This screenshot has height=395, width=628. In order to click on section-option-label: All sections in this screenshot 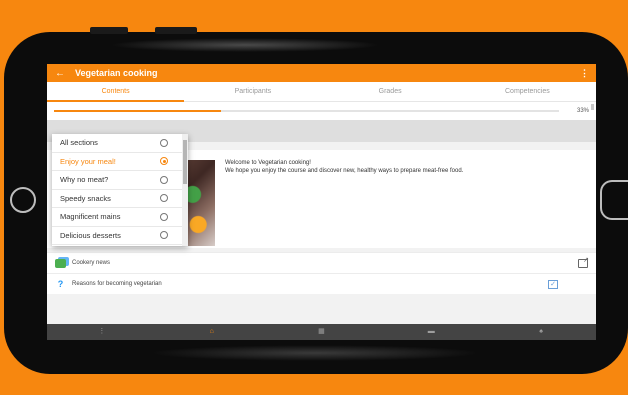, I will do `click(79, 143)`.